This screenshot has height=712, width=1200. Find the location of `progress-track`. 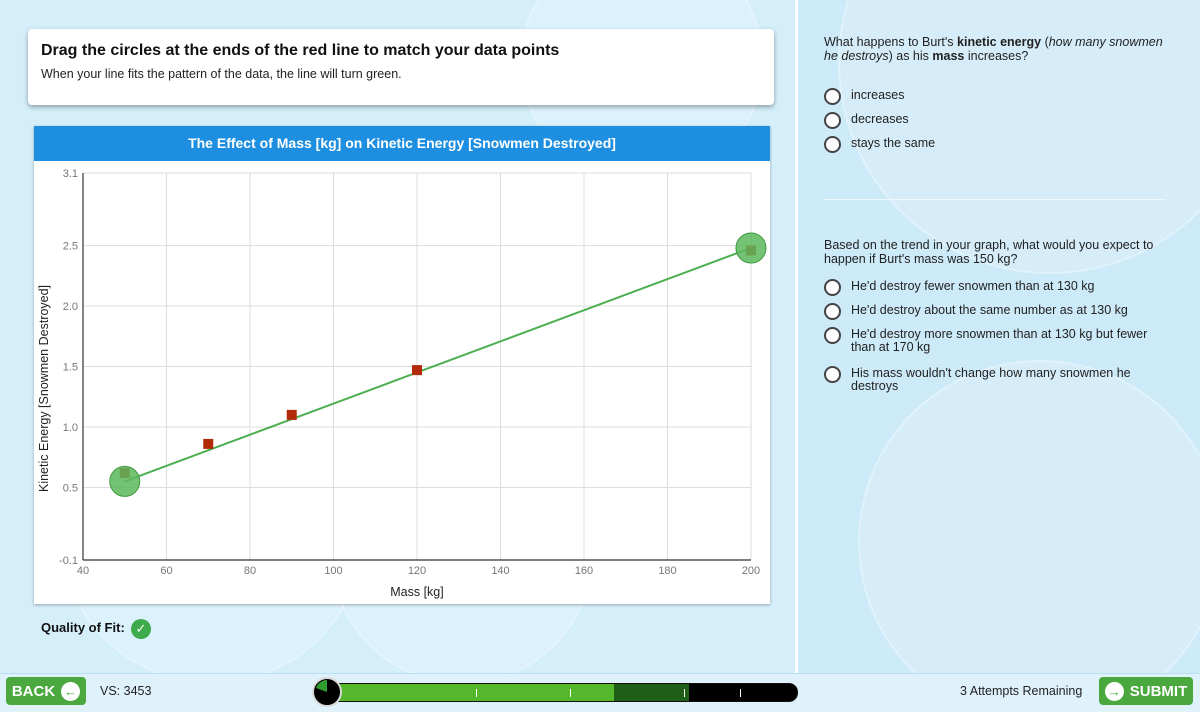

progress-track is located at coordinates (563, 692).